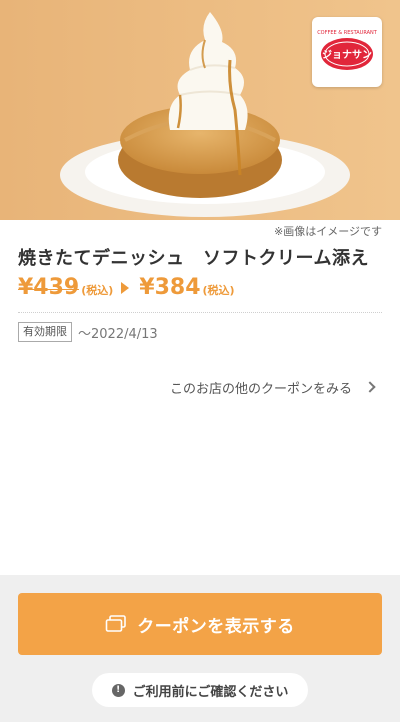 The width and height of the screenshot is (400, 722). What do you see at coordinates (49, 287) in the screenshot?
I see `original-price: ¥439` at bounding box center [49, 287].